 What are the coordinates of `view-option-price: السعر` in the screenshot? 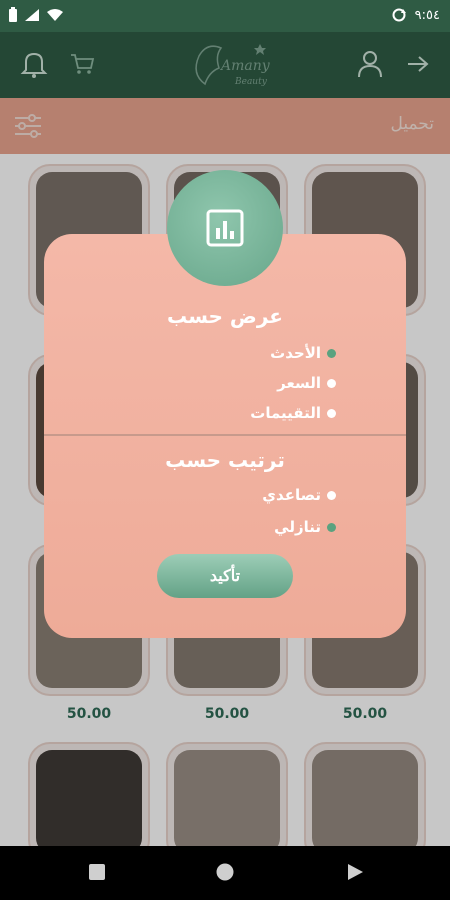 It's located at (306, 383).